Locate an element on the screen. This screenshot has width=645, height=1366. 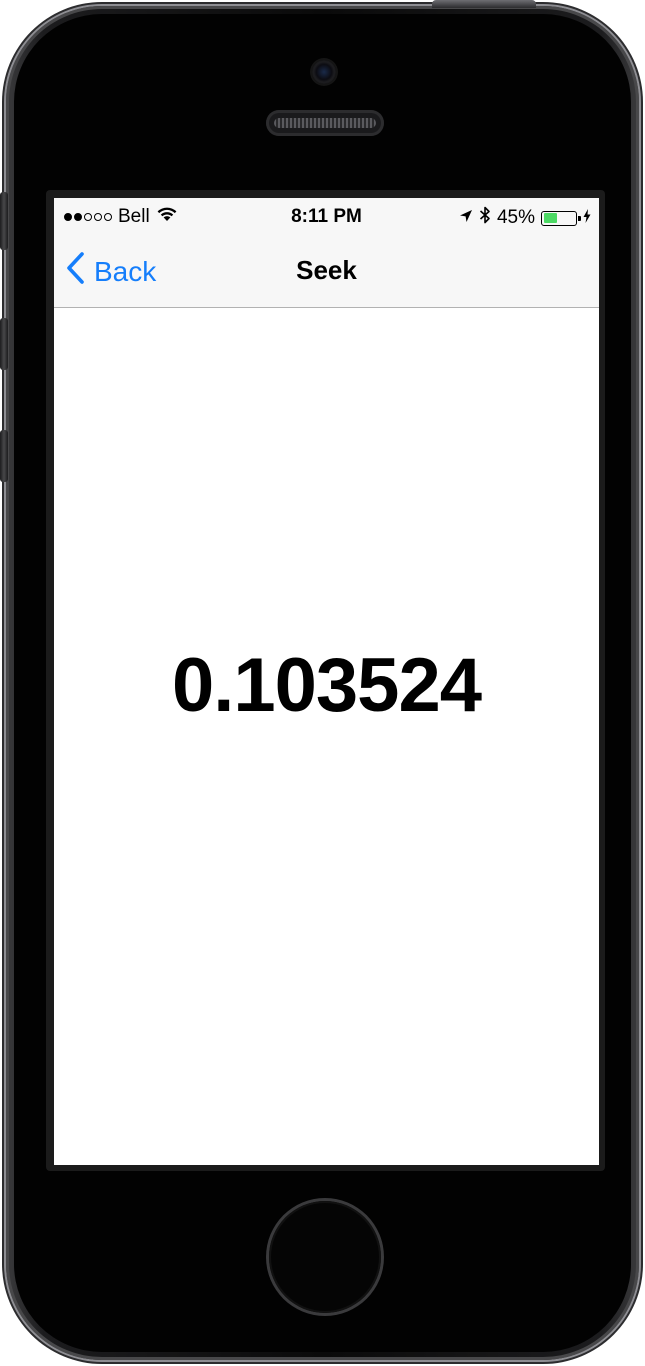
front-camera is located at coordinates (324, 72).